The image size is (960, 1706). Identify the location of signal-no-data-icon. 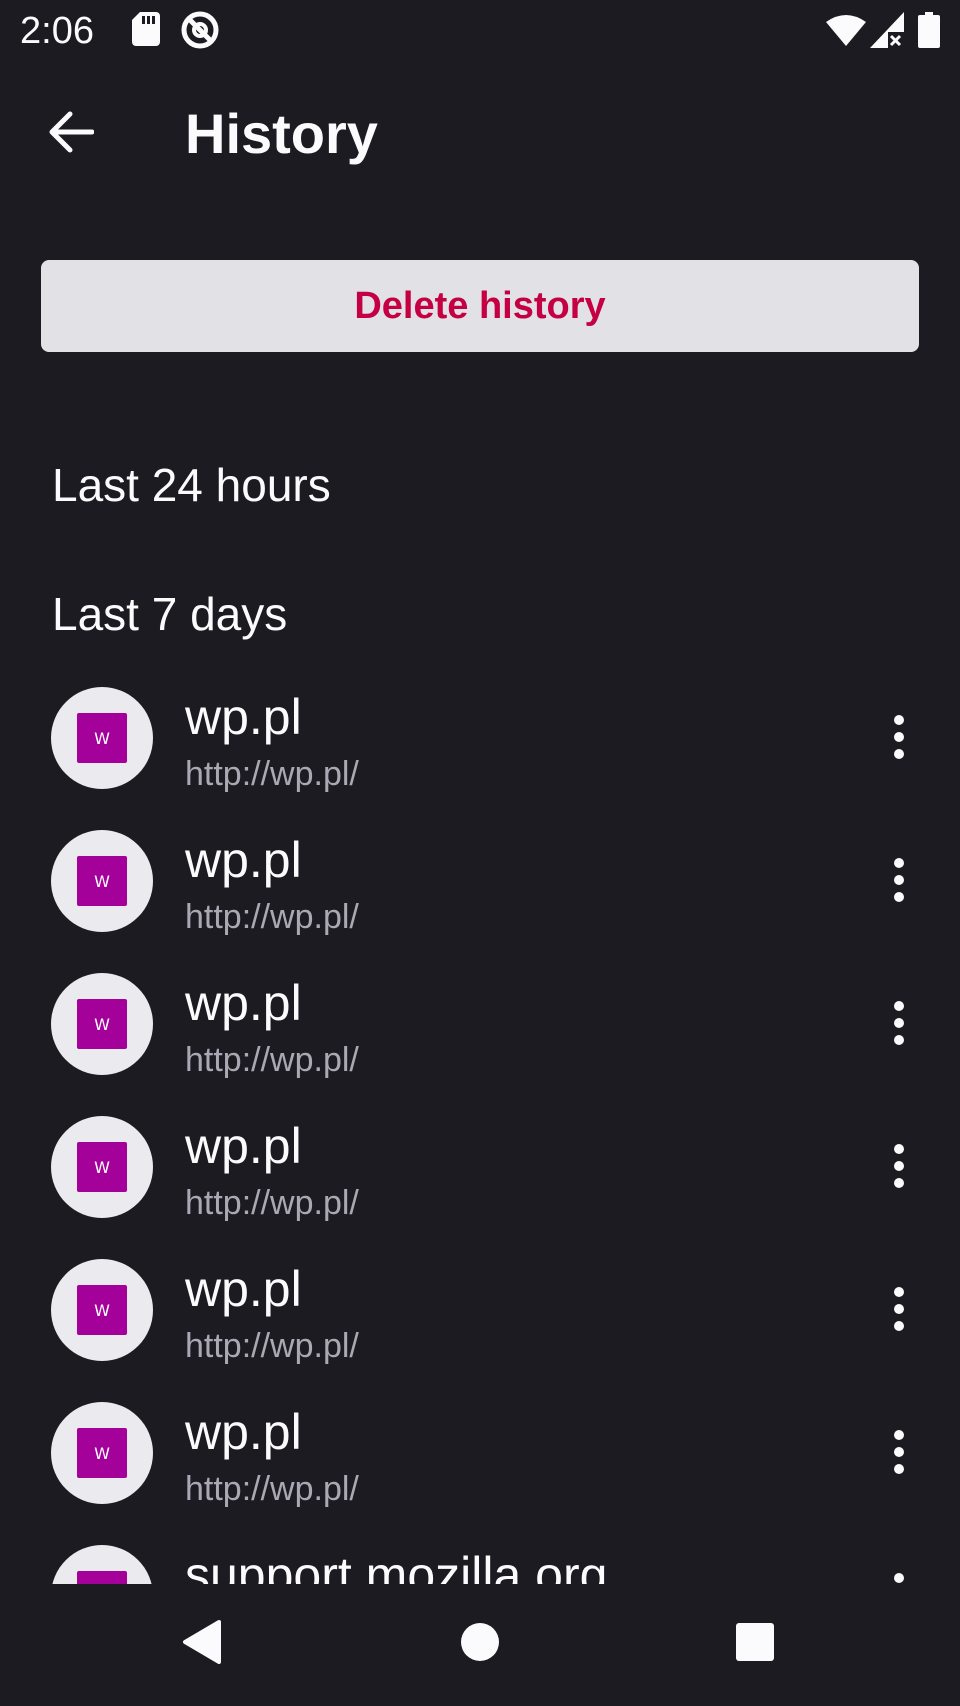
(887, 32).